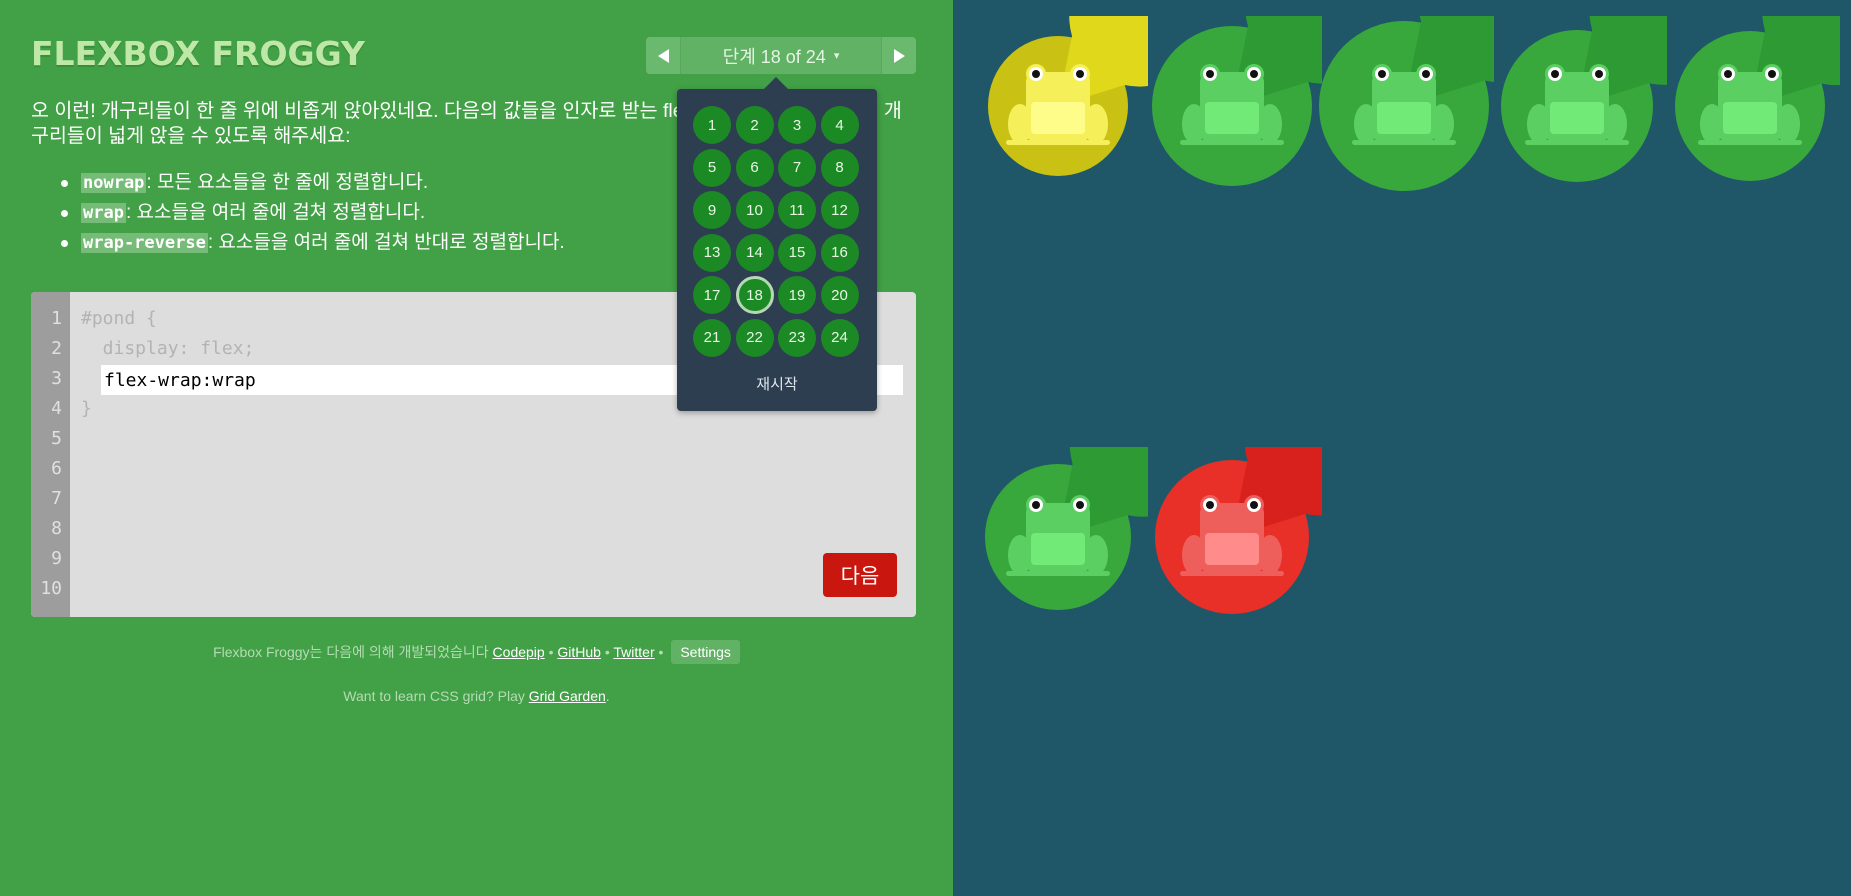 The width and height of the screenshot is (1851, 896). What do you see at coordinates (287, 182) in the screenshot?
I see `rule-description: : 모든 요소들을 한 줄에 정렬합니다.` at bounding box center [287, 182].